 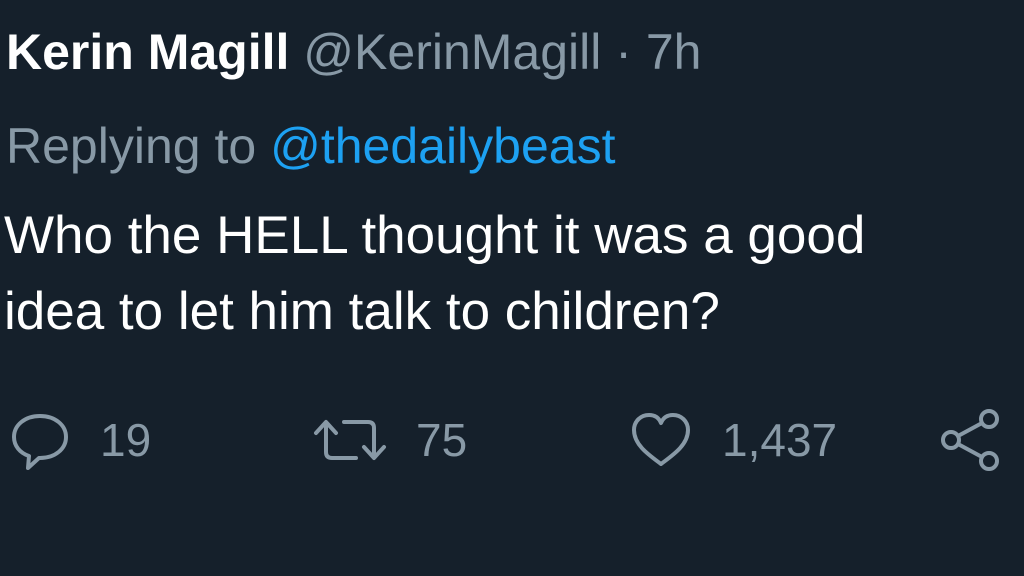 I want to click on share-icon, so click(x=971, y=440).